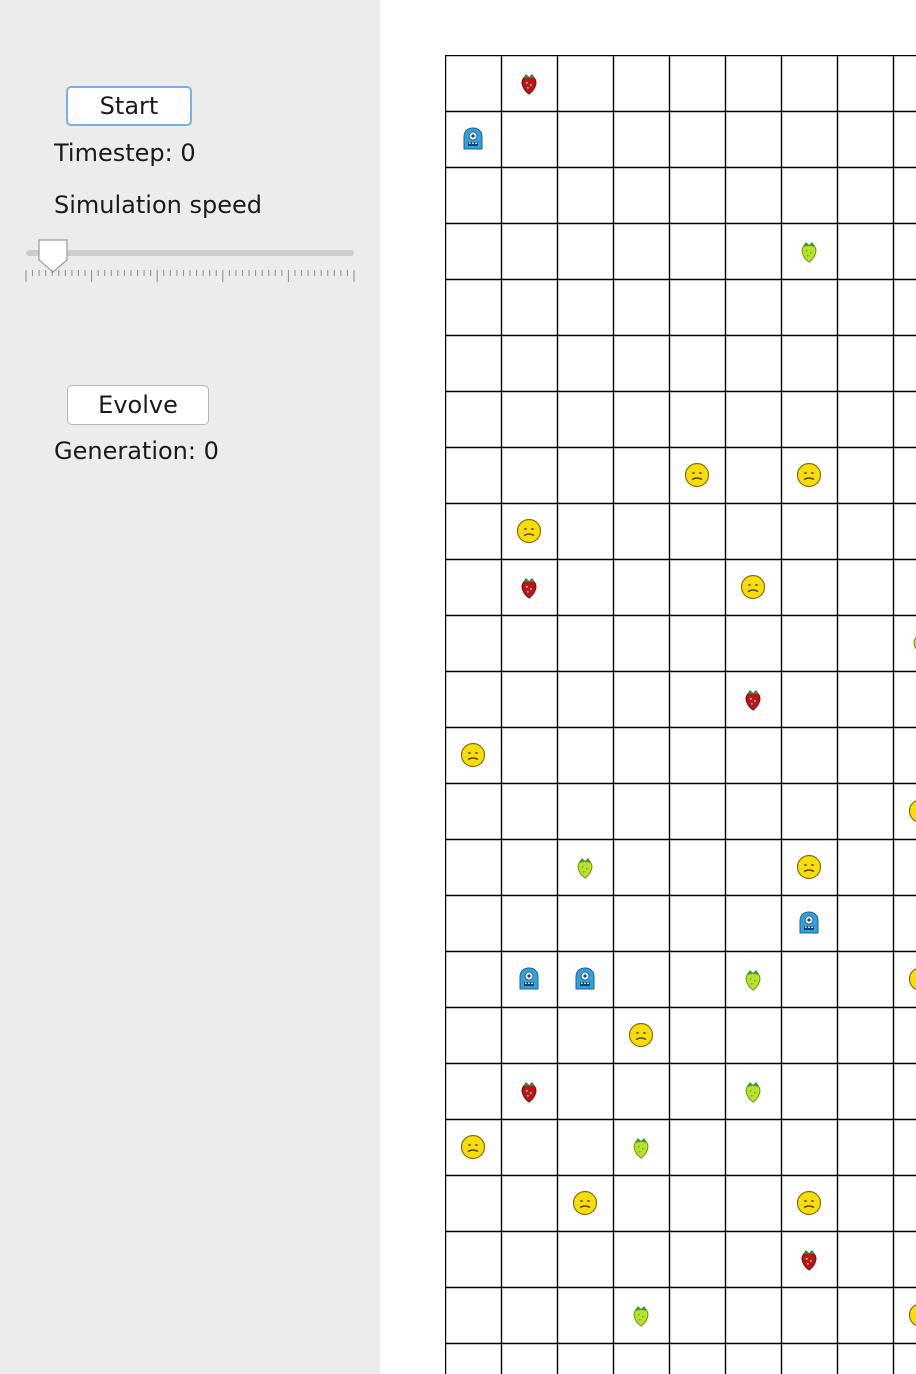  I want to click on slider-track, so click(190, 253).